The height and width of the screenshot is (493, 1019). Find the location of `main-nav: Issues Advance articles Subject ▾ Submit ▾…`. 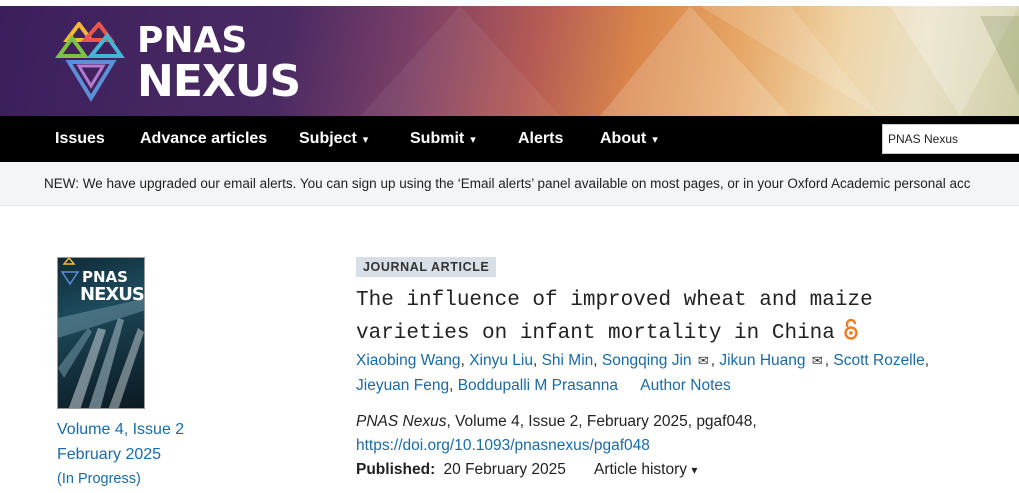

main-nav: Issues Advance articles Subject ▾ Submit ▾… is located at coordinates (509, 139).